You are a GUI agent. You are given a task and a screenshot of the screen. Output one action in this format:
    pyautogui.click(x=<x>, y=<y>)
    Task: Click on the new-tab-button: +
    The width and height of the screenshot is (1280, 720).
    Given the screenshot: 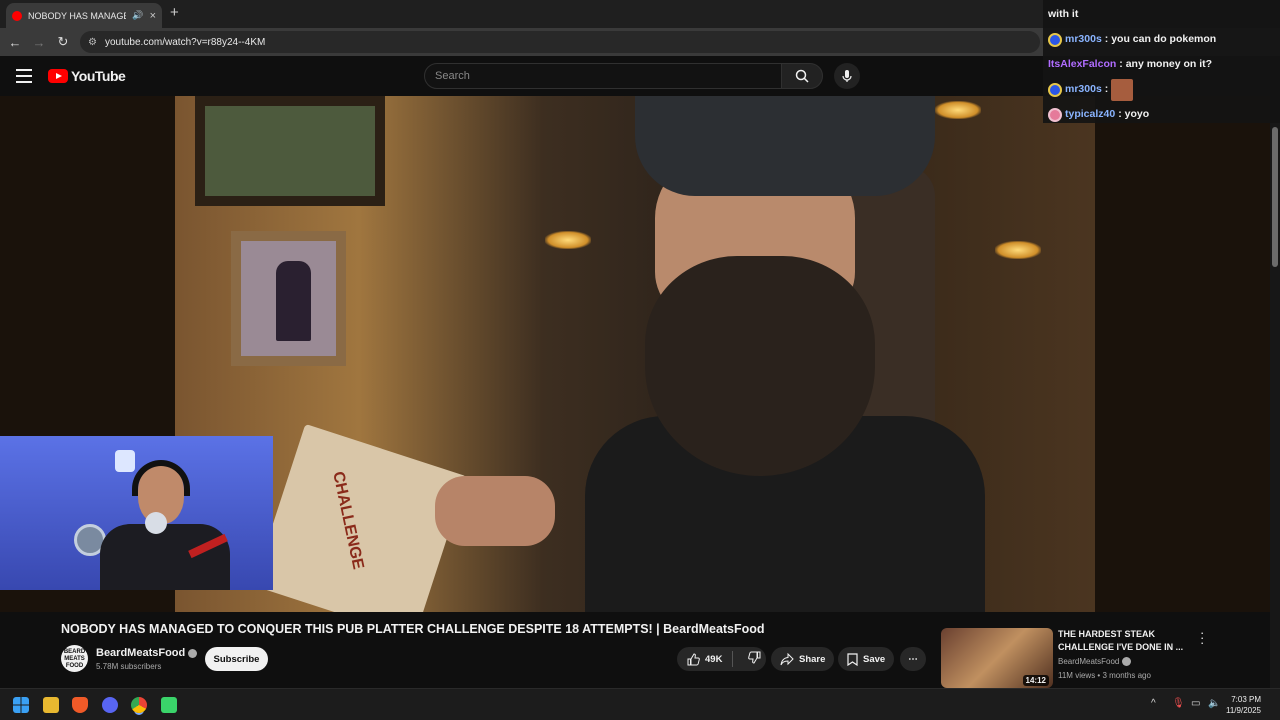 What is the action you would take?
    pyautogui.click(x=174, y=12)
    